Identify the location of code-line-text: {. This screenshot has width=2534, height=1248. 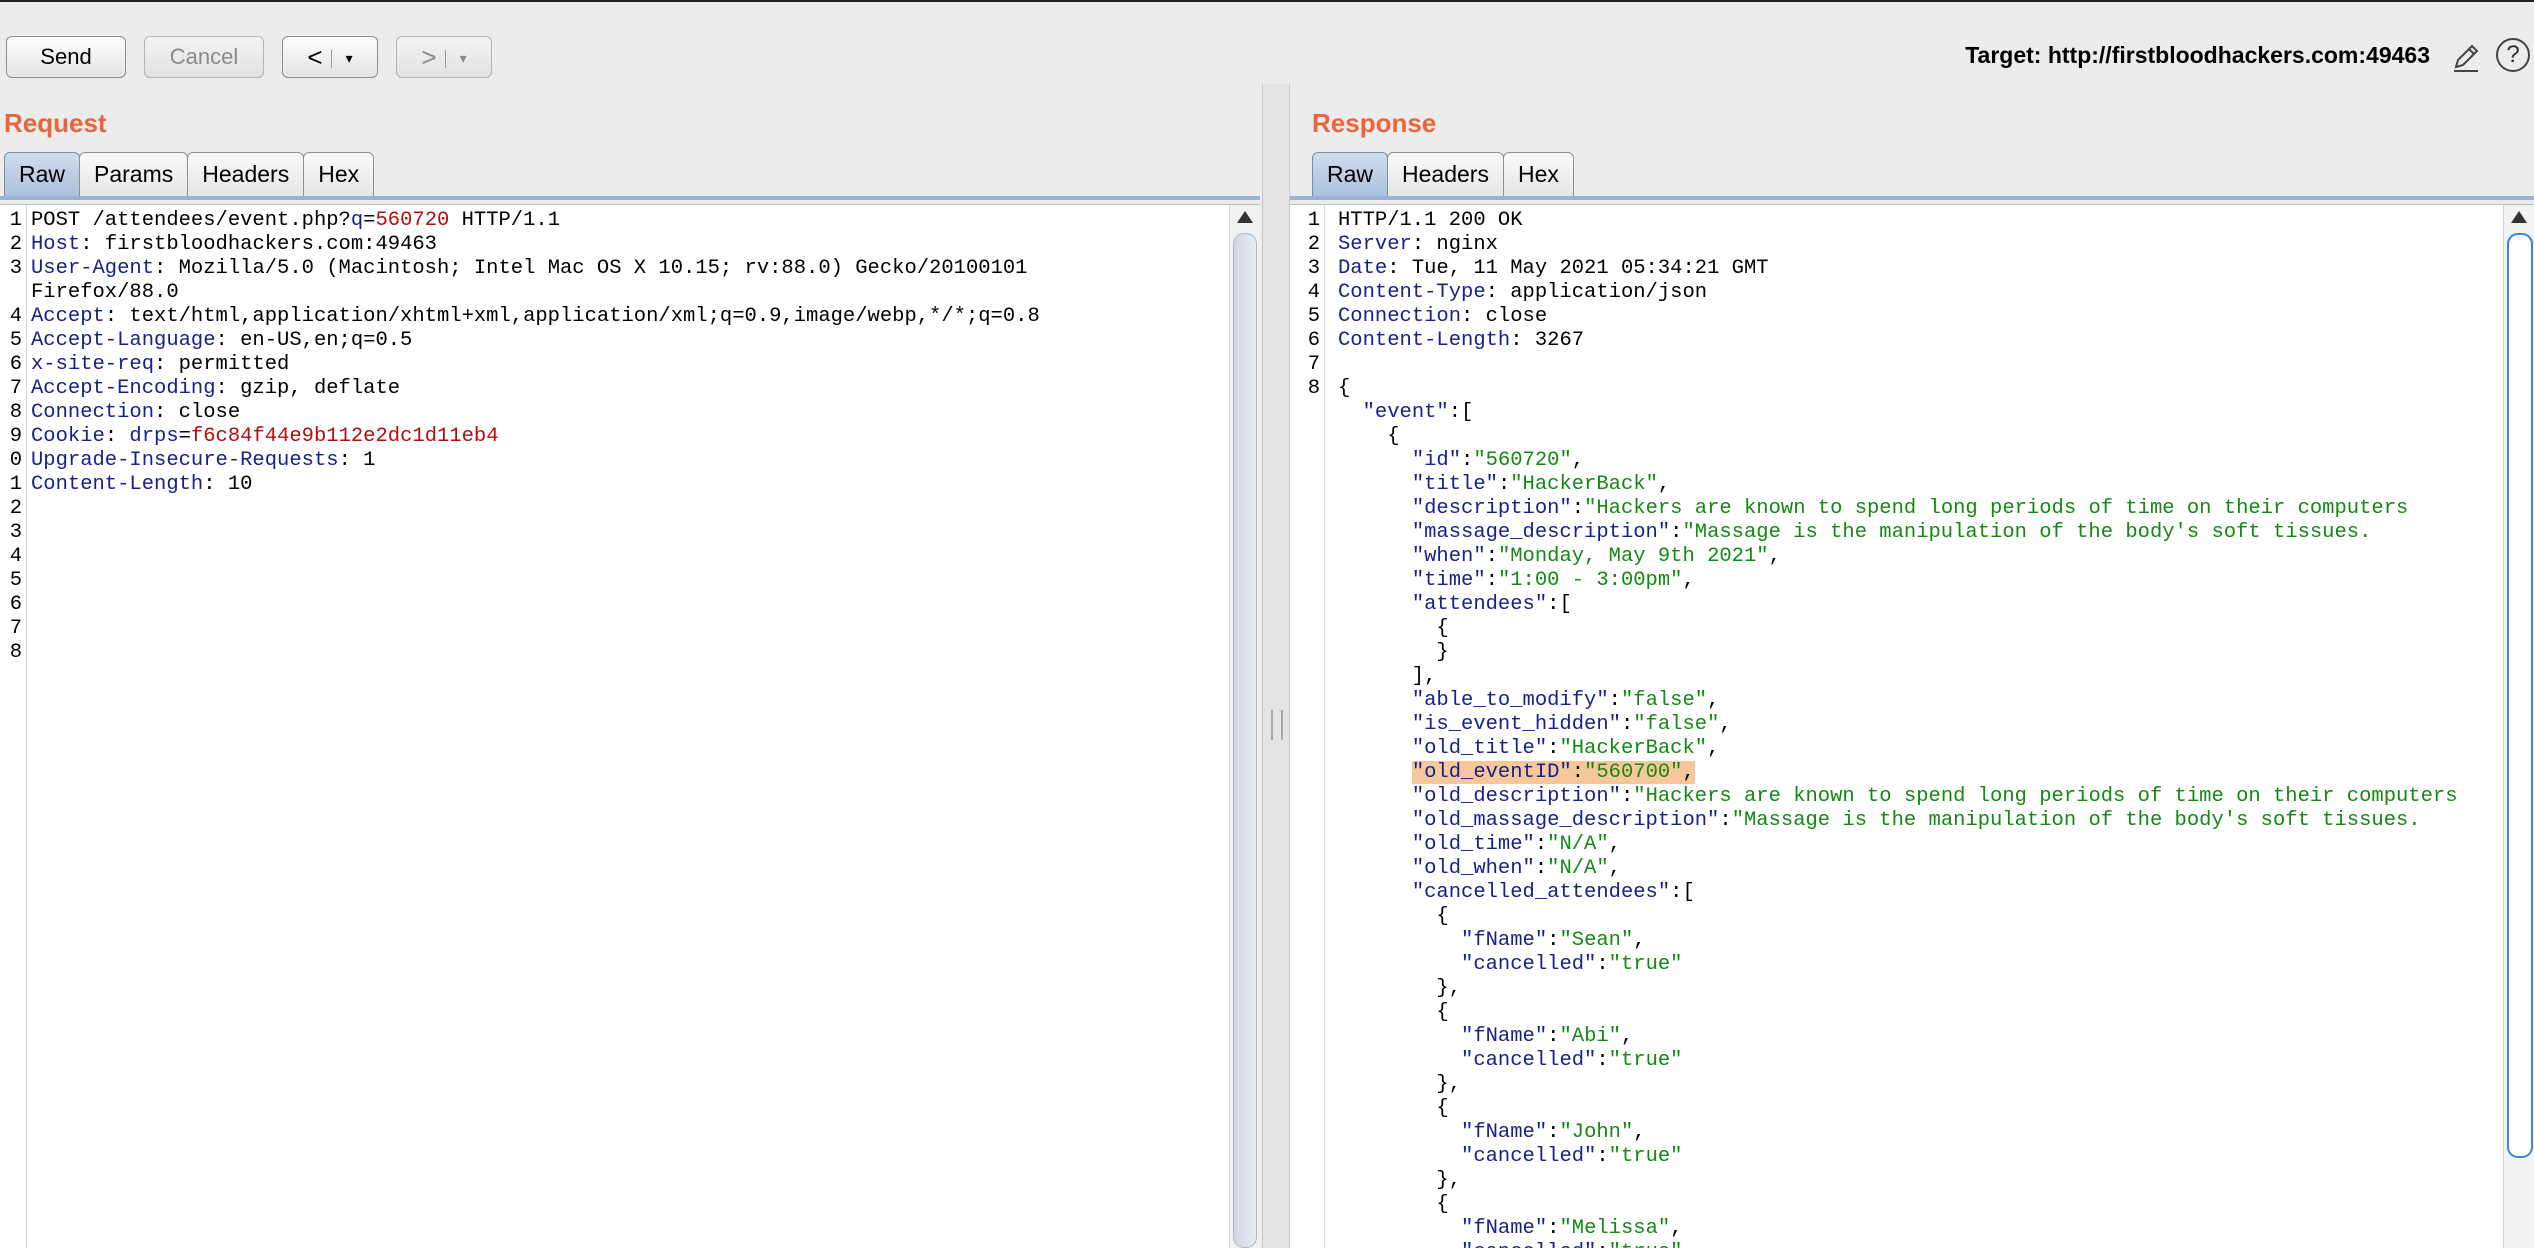
(1393, 1205).